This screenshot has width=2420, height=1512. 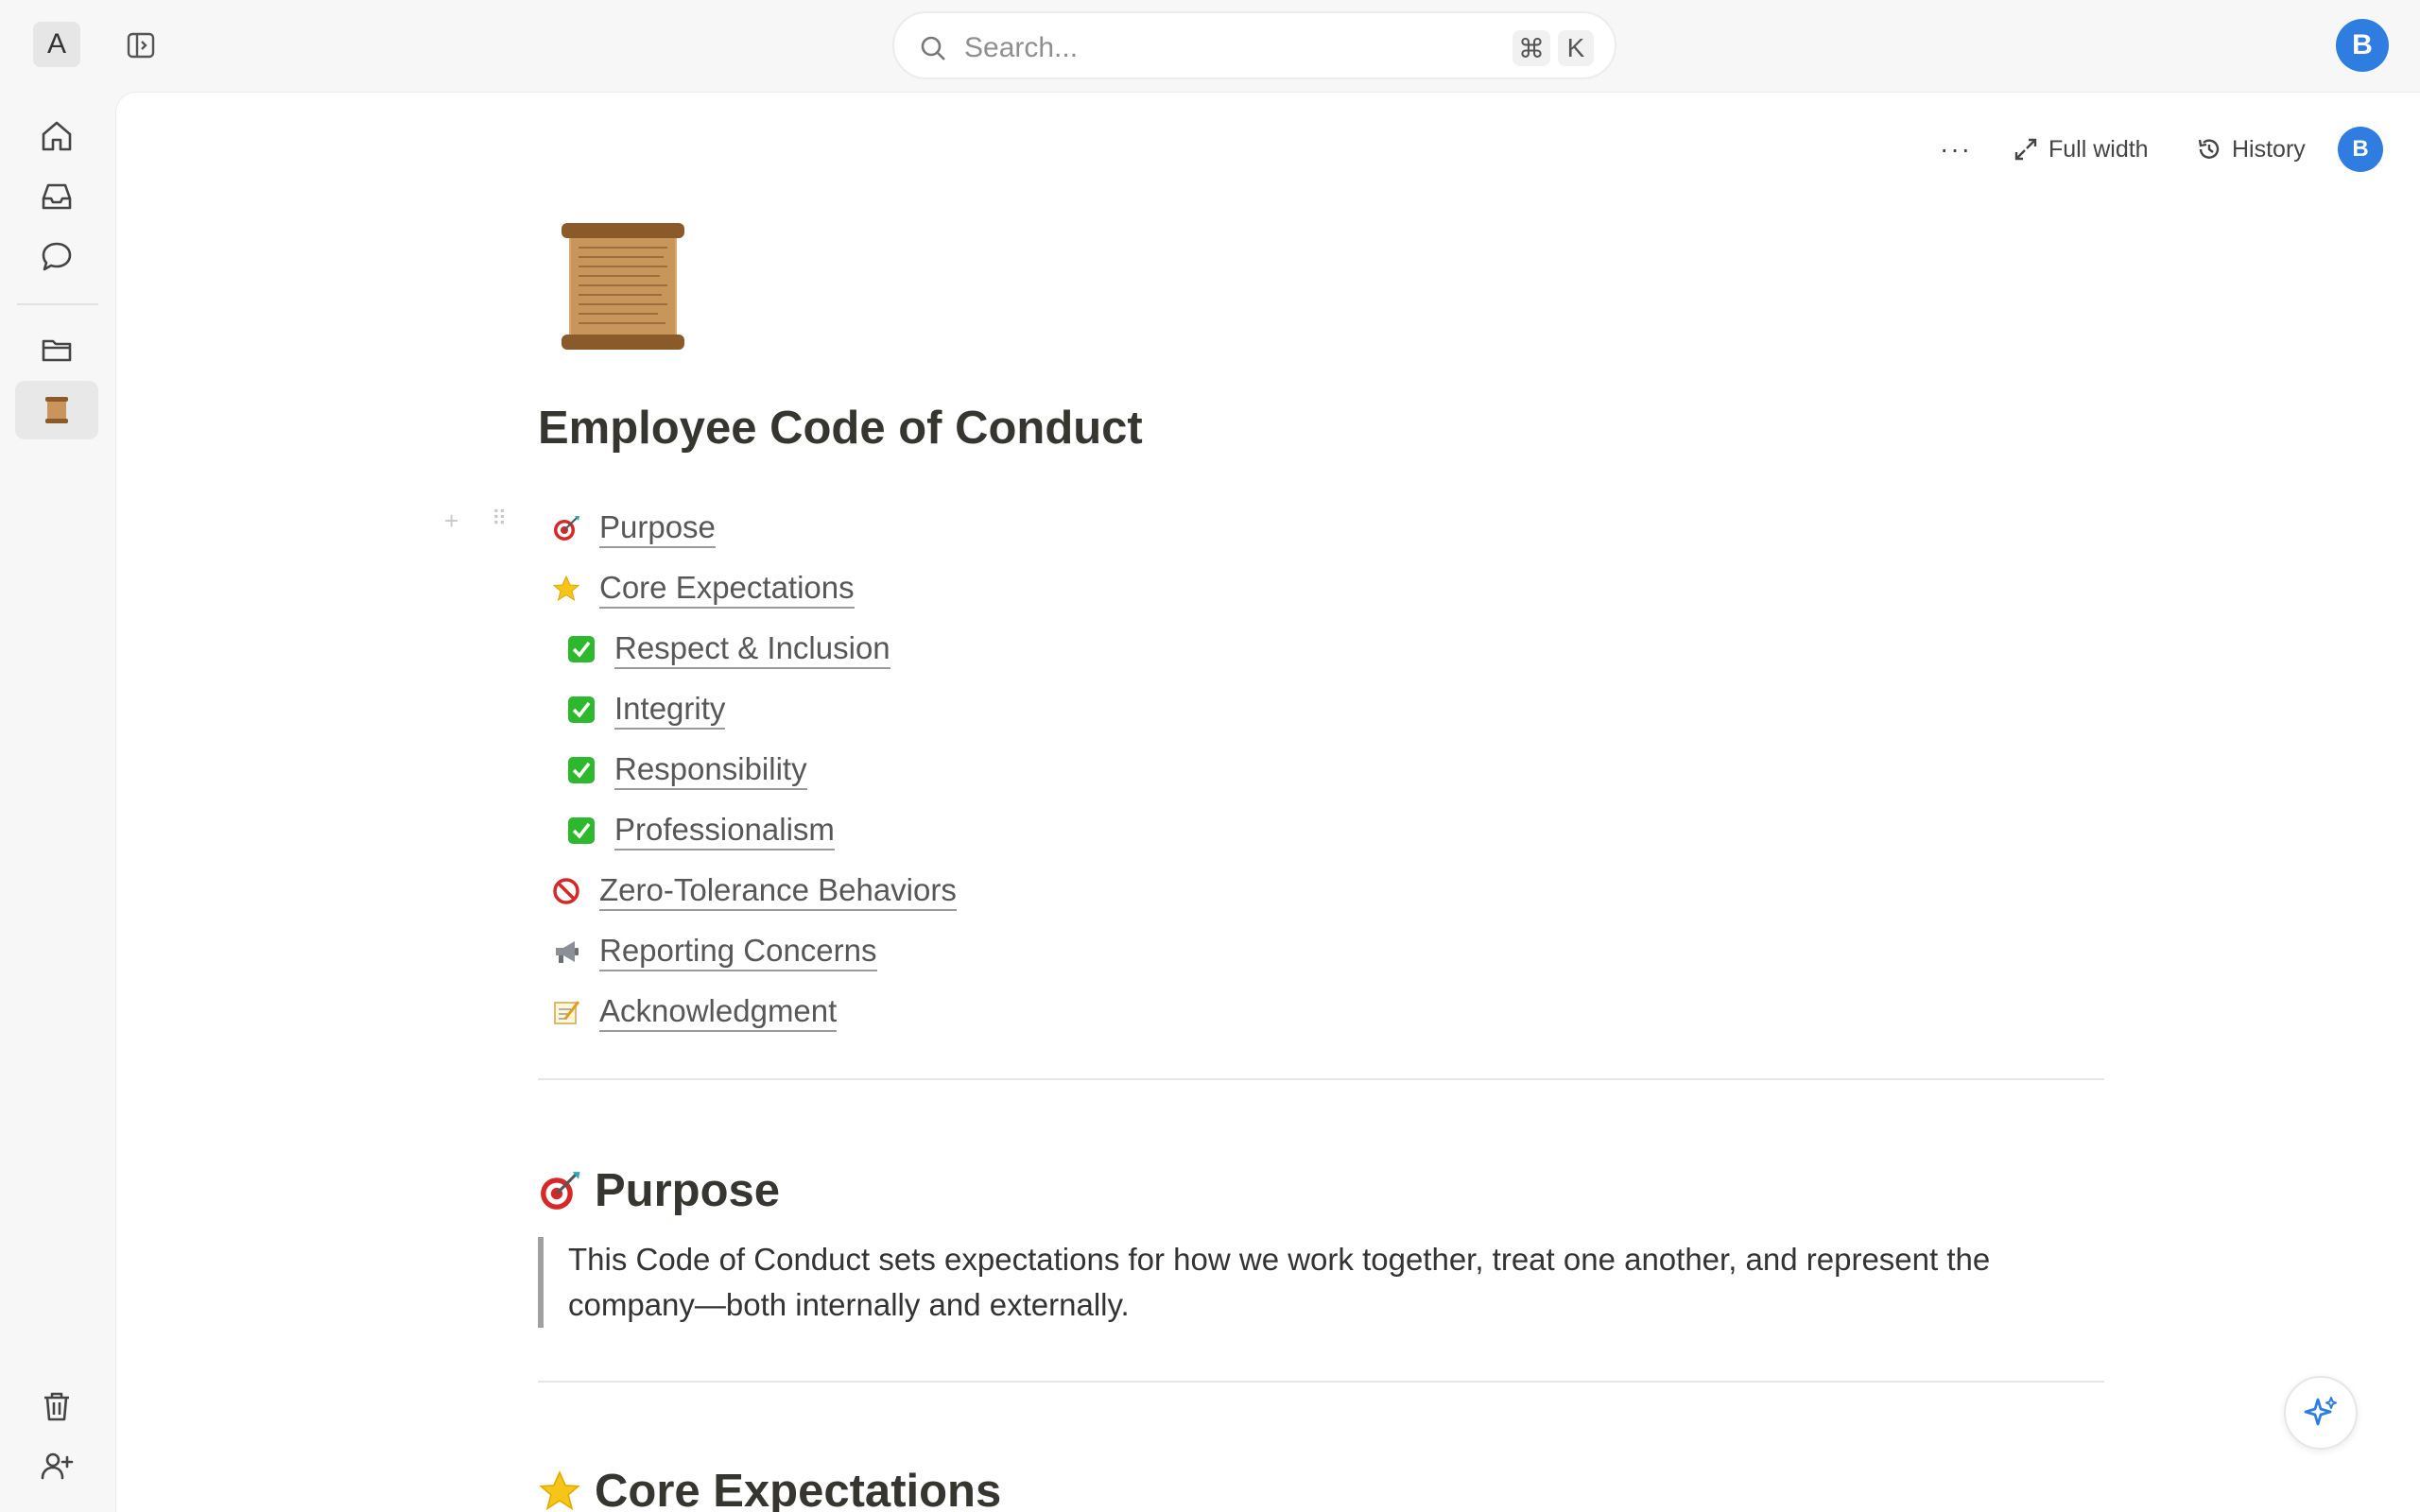 What do you see at coordinates (778, 891) in the screenshot?
I see `toc-label: Zero-Tolerance Behaviors` at bounding box center [778, 891].